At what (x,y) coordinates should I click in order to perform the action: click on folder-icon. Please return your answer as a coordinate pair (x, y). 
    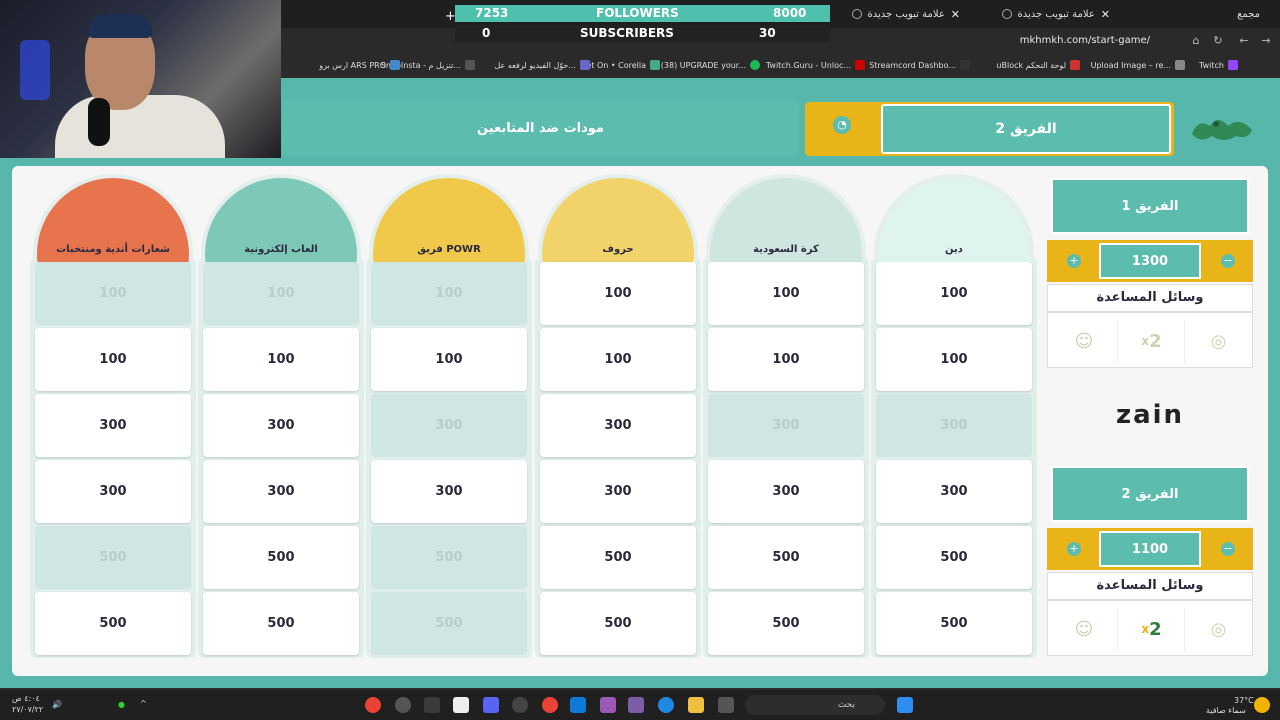
    Looking at the image, I should click on (696, 705).